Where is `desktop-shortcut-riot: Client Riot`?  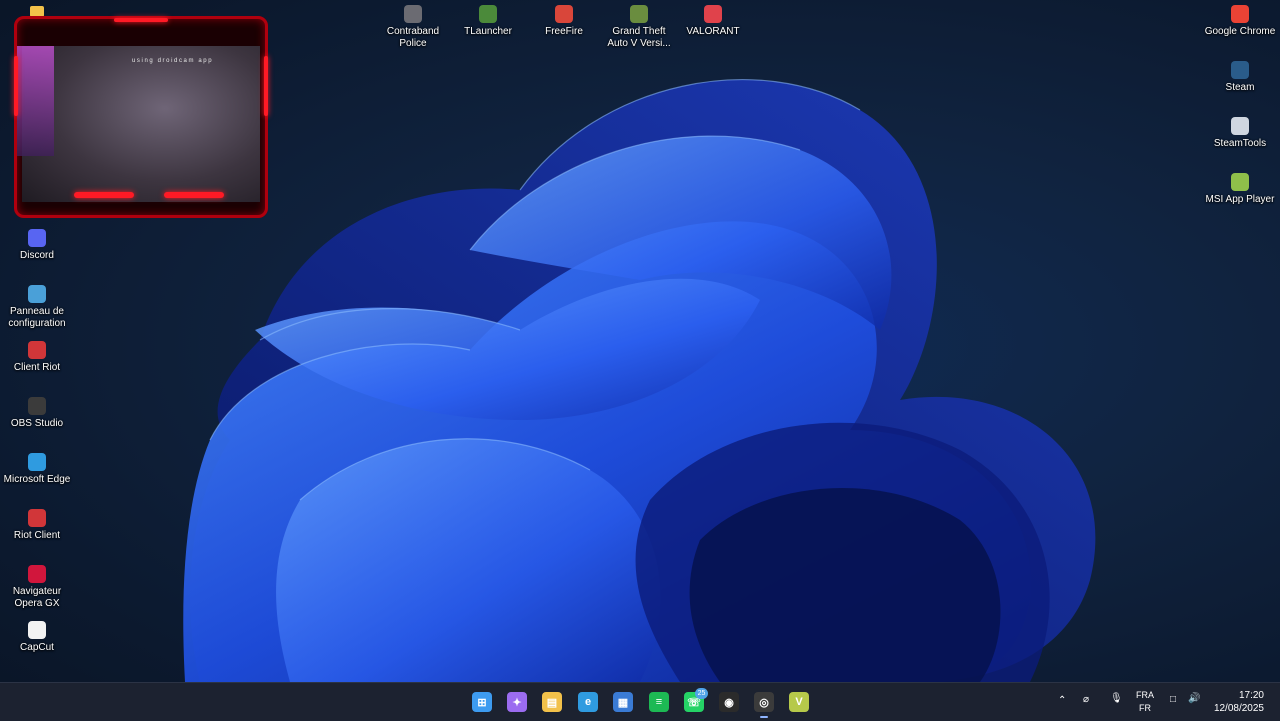
desktop-shortcut-riot: Client Riot is located at coordinates (37, 357).